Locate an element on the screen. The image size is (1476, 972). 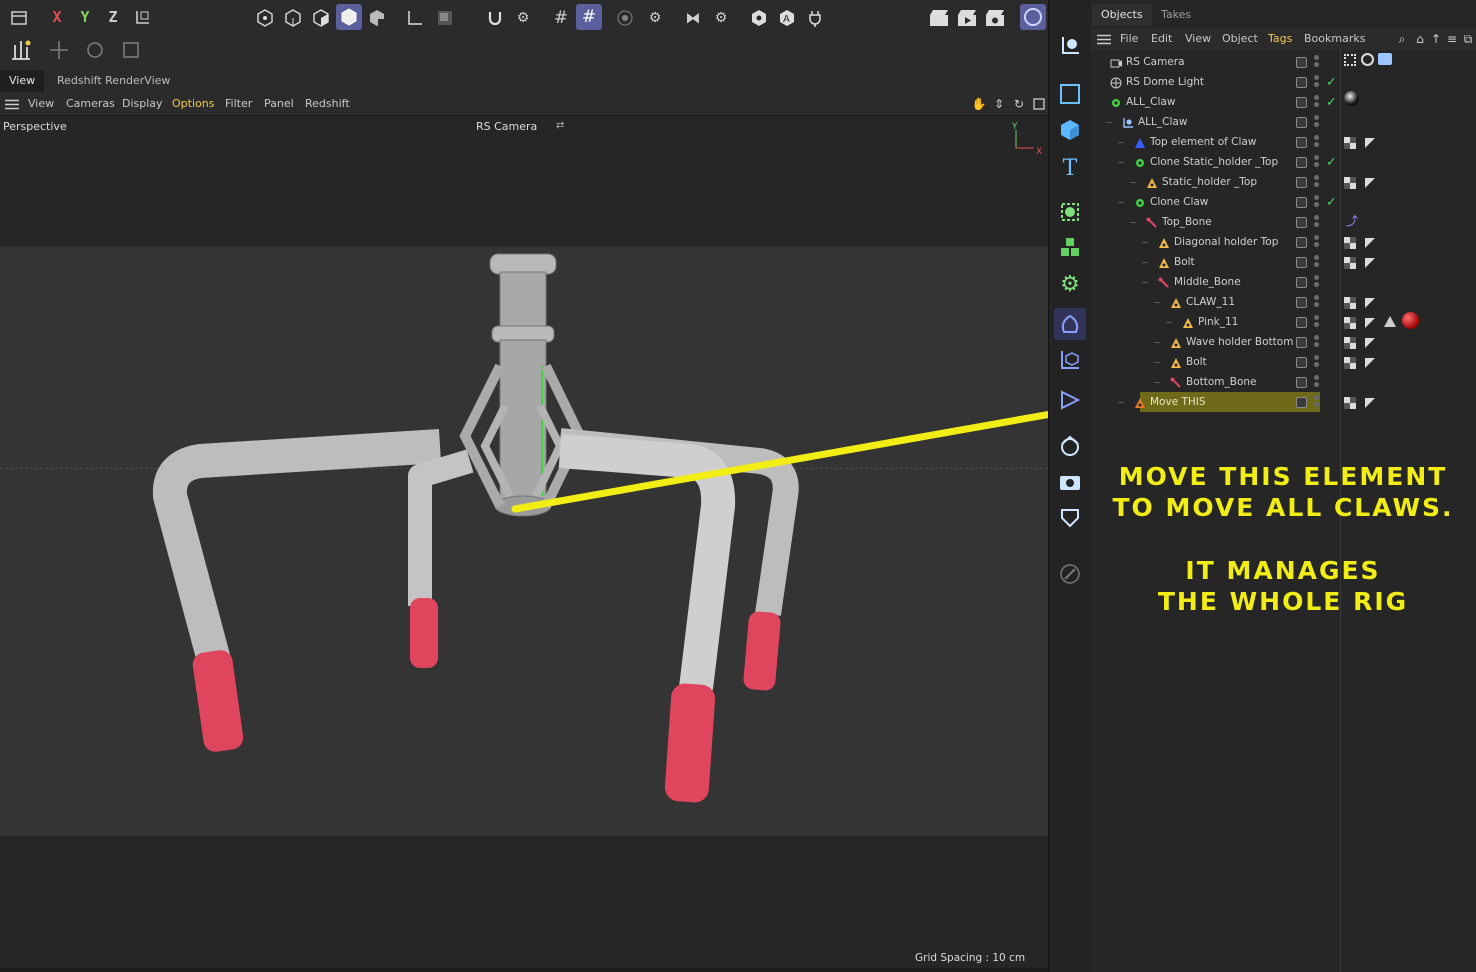
object-name: Pink_11 is located at coordinates (1218, 322).